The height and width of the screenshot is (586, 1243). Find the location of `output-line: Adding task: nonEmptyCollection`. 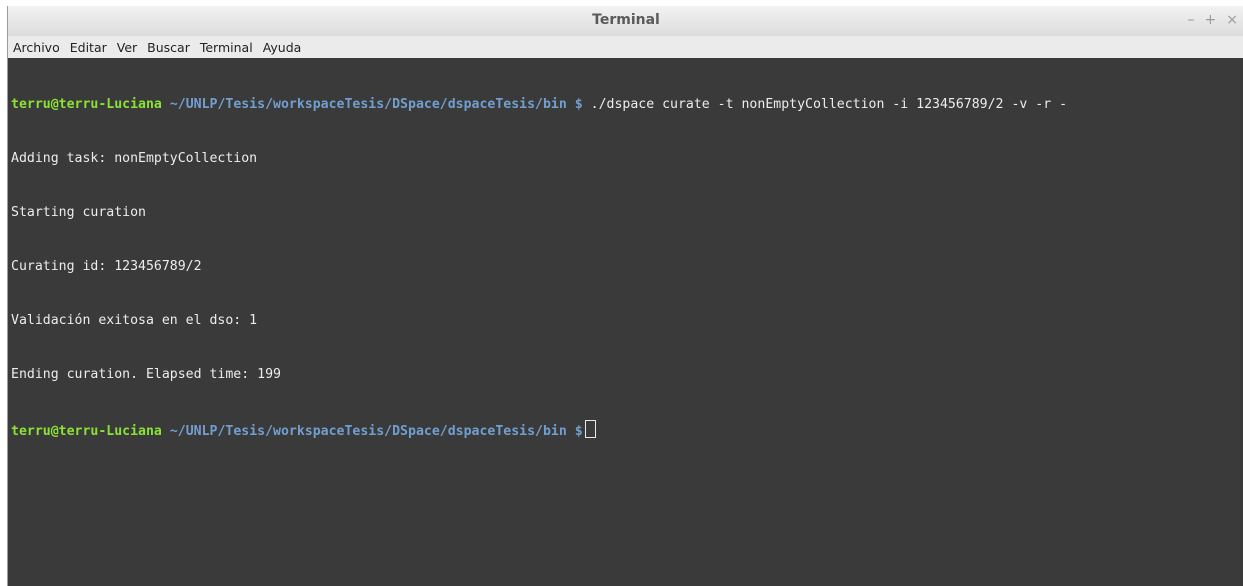

output-line: Adding task: nonEmptyCollection is located at coordinates (134, 158).